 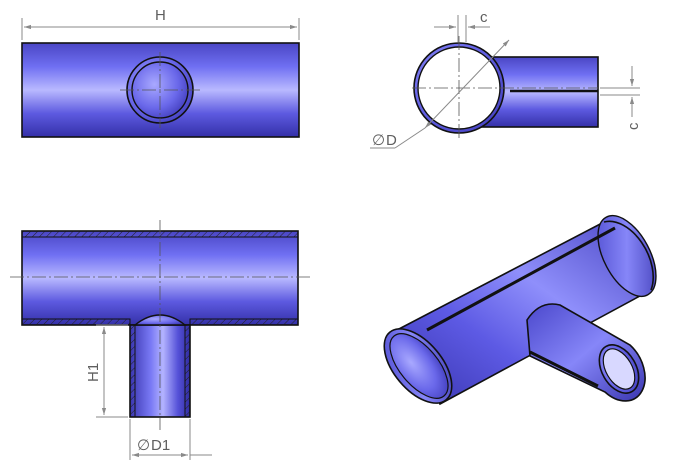 What do you see at coordinates (633, 126) in the screenshot?
I see `label-c-side: c` at bounding box center [633, 126].